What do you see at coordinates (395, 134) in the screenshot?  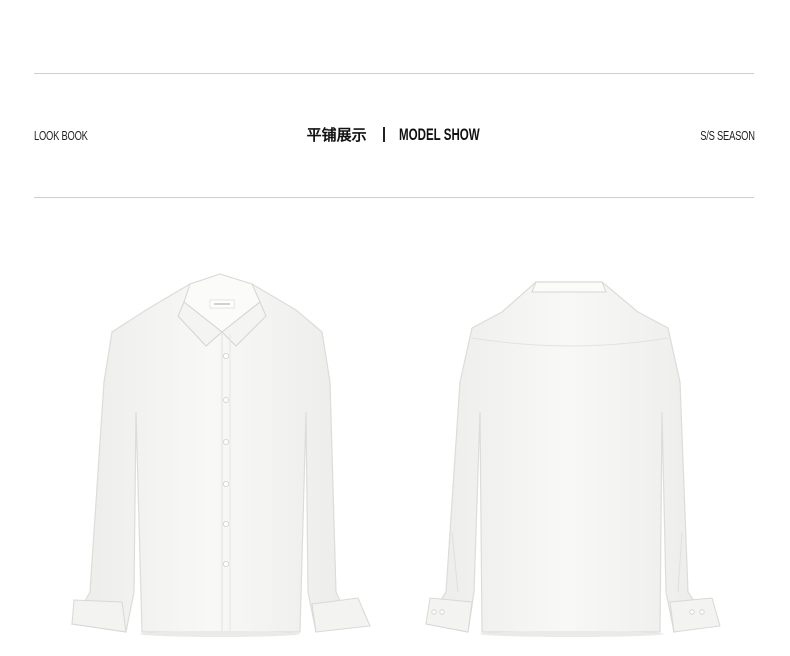 I see `section-title: 平铺展示 MODEL SHOW` at bounding box center [395, 134].